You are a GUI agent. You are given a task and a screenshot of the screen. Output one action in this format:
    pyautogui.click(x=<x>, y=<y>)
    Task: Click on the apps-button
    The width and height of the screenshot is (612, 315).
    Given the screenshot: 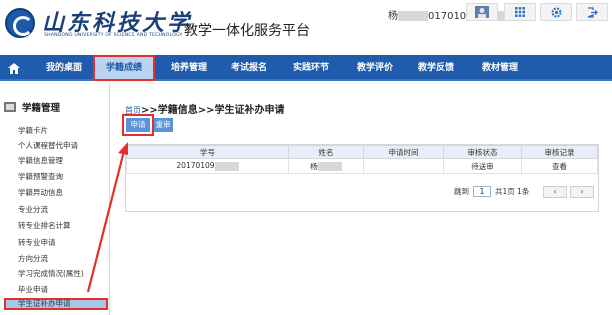 What is the action you would take?
    pyautogui.click(x=520, y=12)
    